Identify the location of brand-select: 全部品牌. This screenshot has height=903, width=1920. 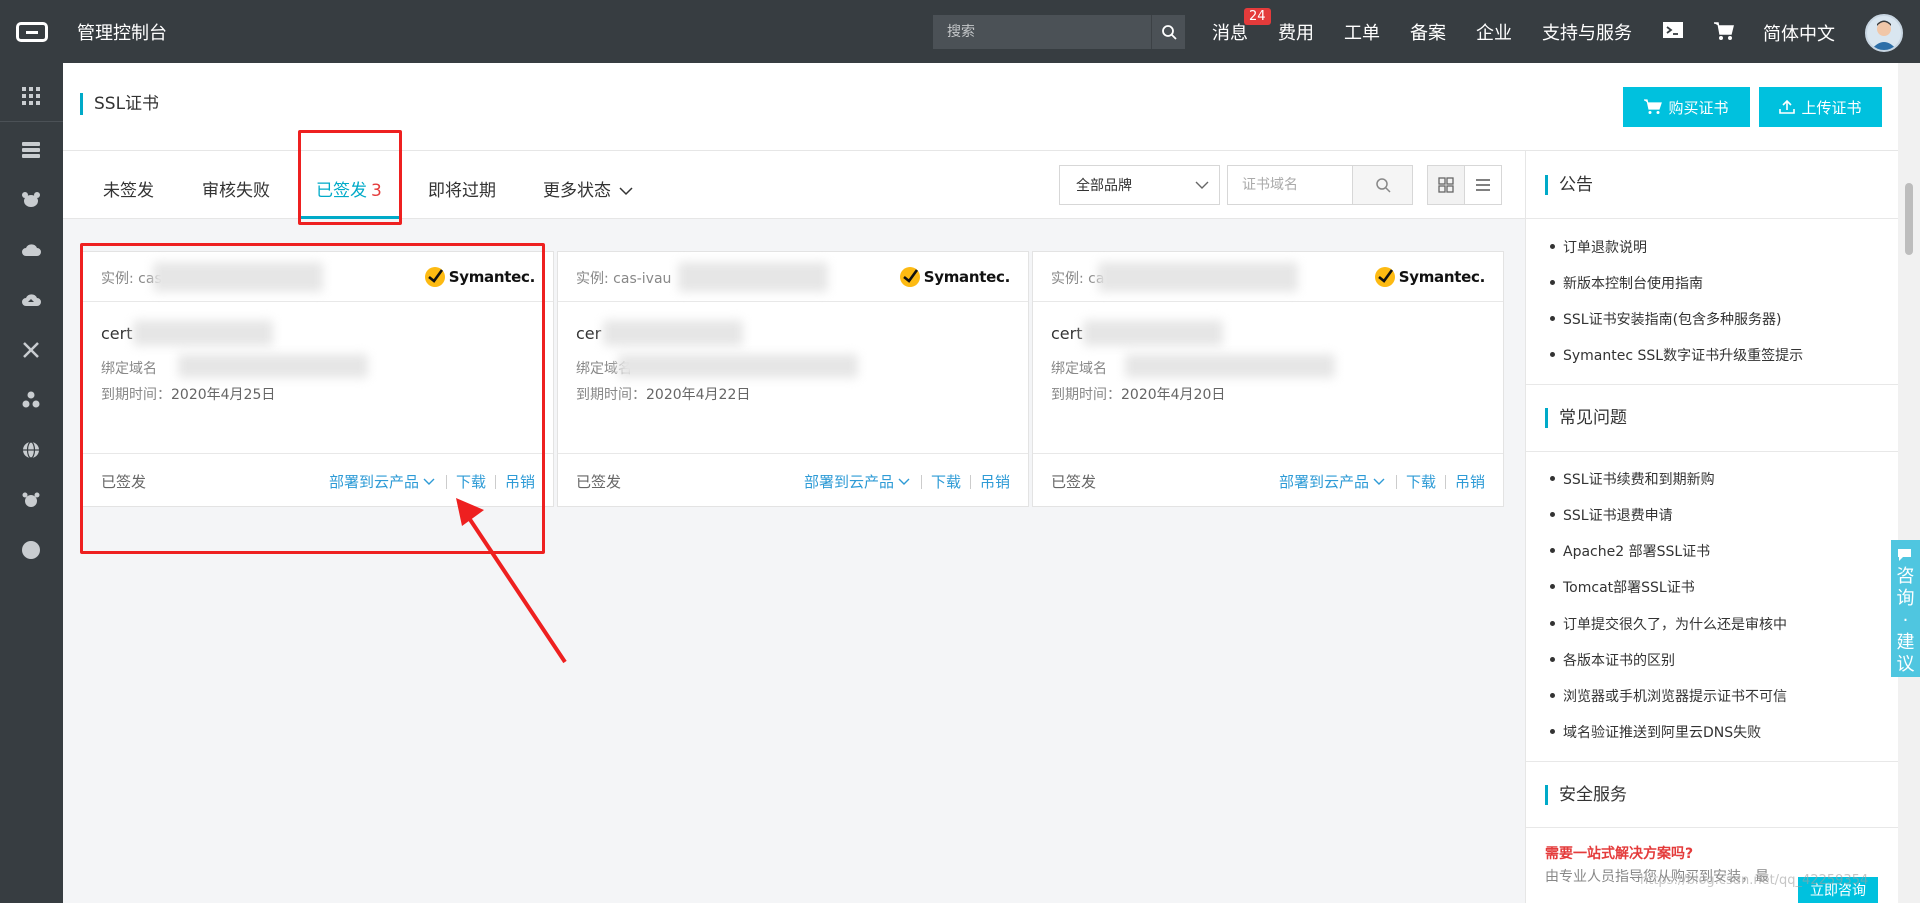
(1139, 185).